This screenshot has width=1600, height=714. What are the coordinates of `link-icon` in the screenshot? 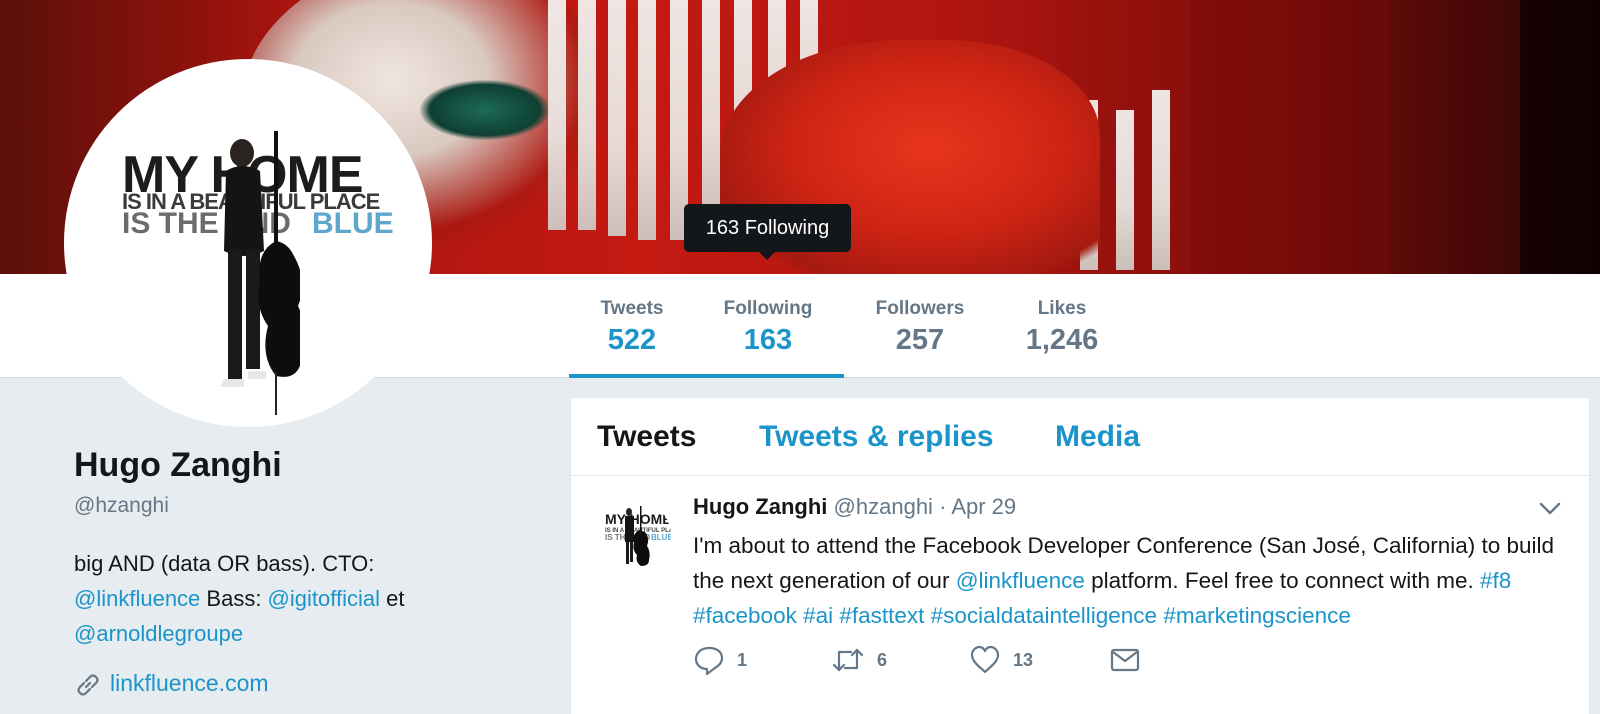 It's located at (88, 685).